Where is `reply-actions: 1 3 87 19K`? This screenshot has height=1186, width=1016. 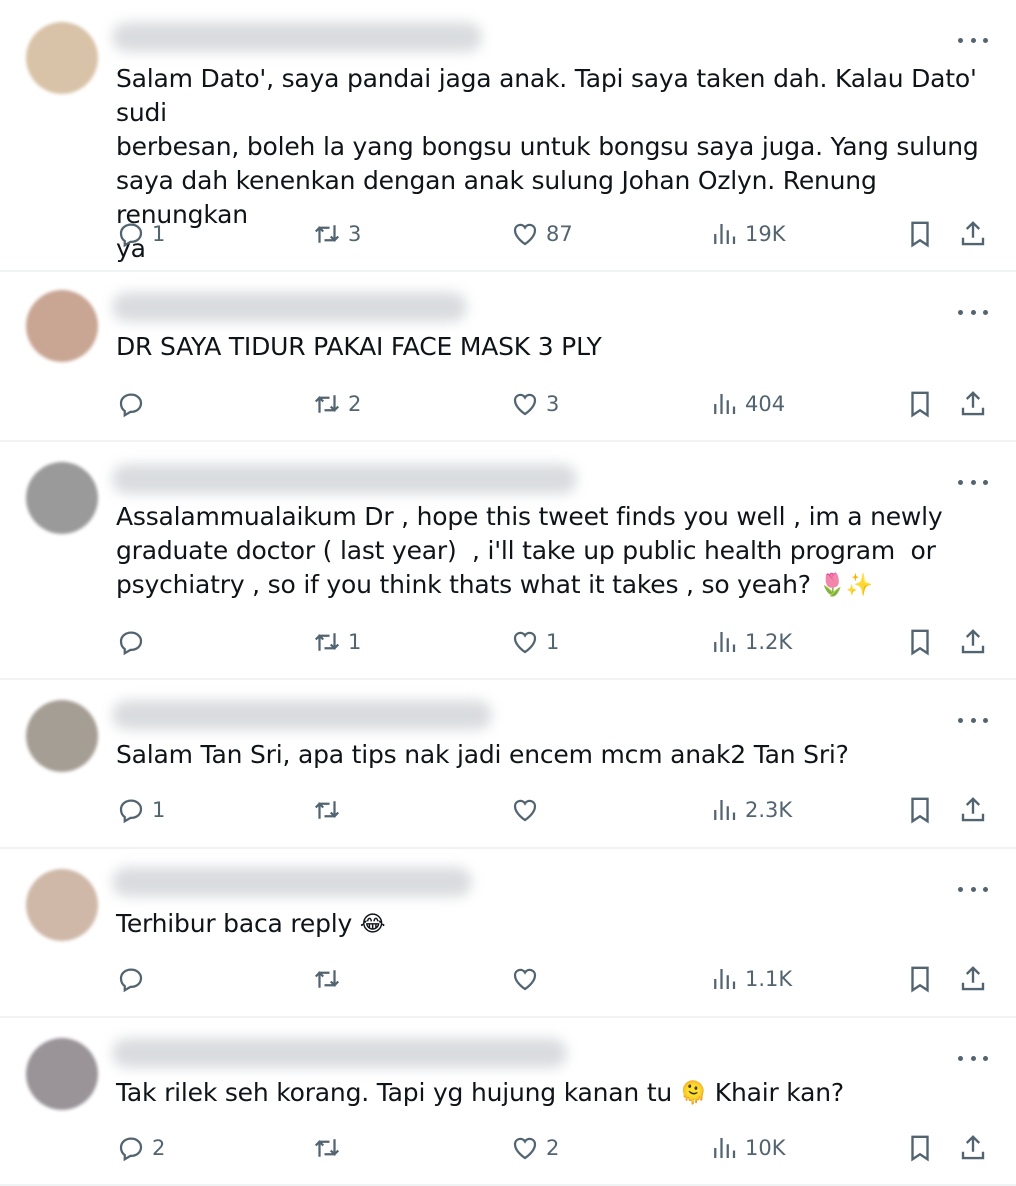 reply-actions: 1 3 87 19K is located at coordinates (508, 234).